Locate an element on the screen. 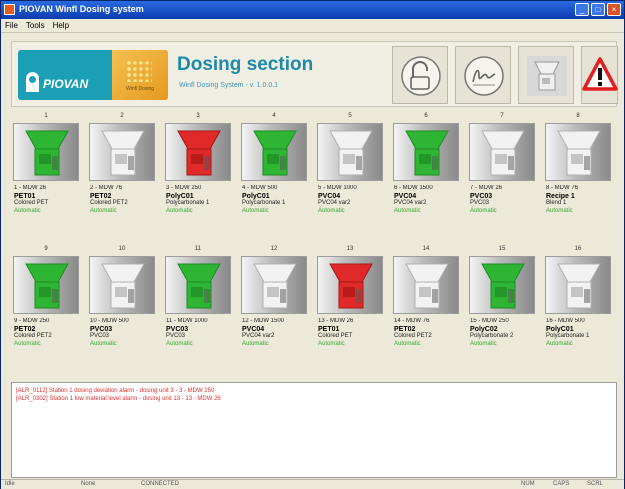 The width and height of the screenshot is (625, 489). alarm-button is located at coordinates (599, 75).